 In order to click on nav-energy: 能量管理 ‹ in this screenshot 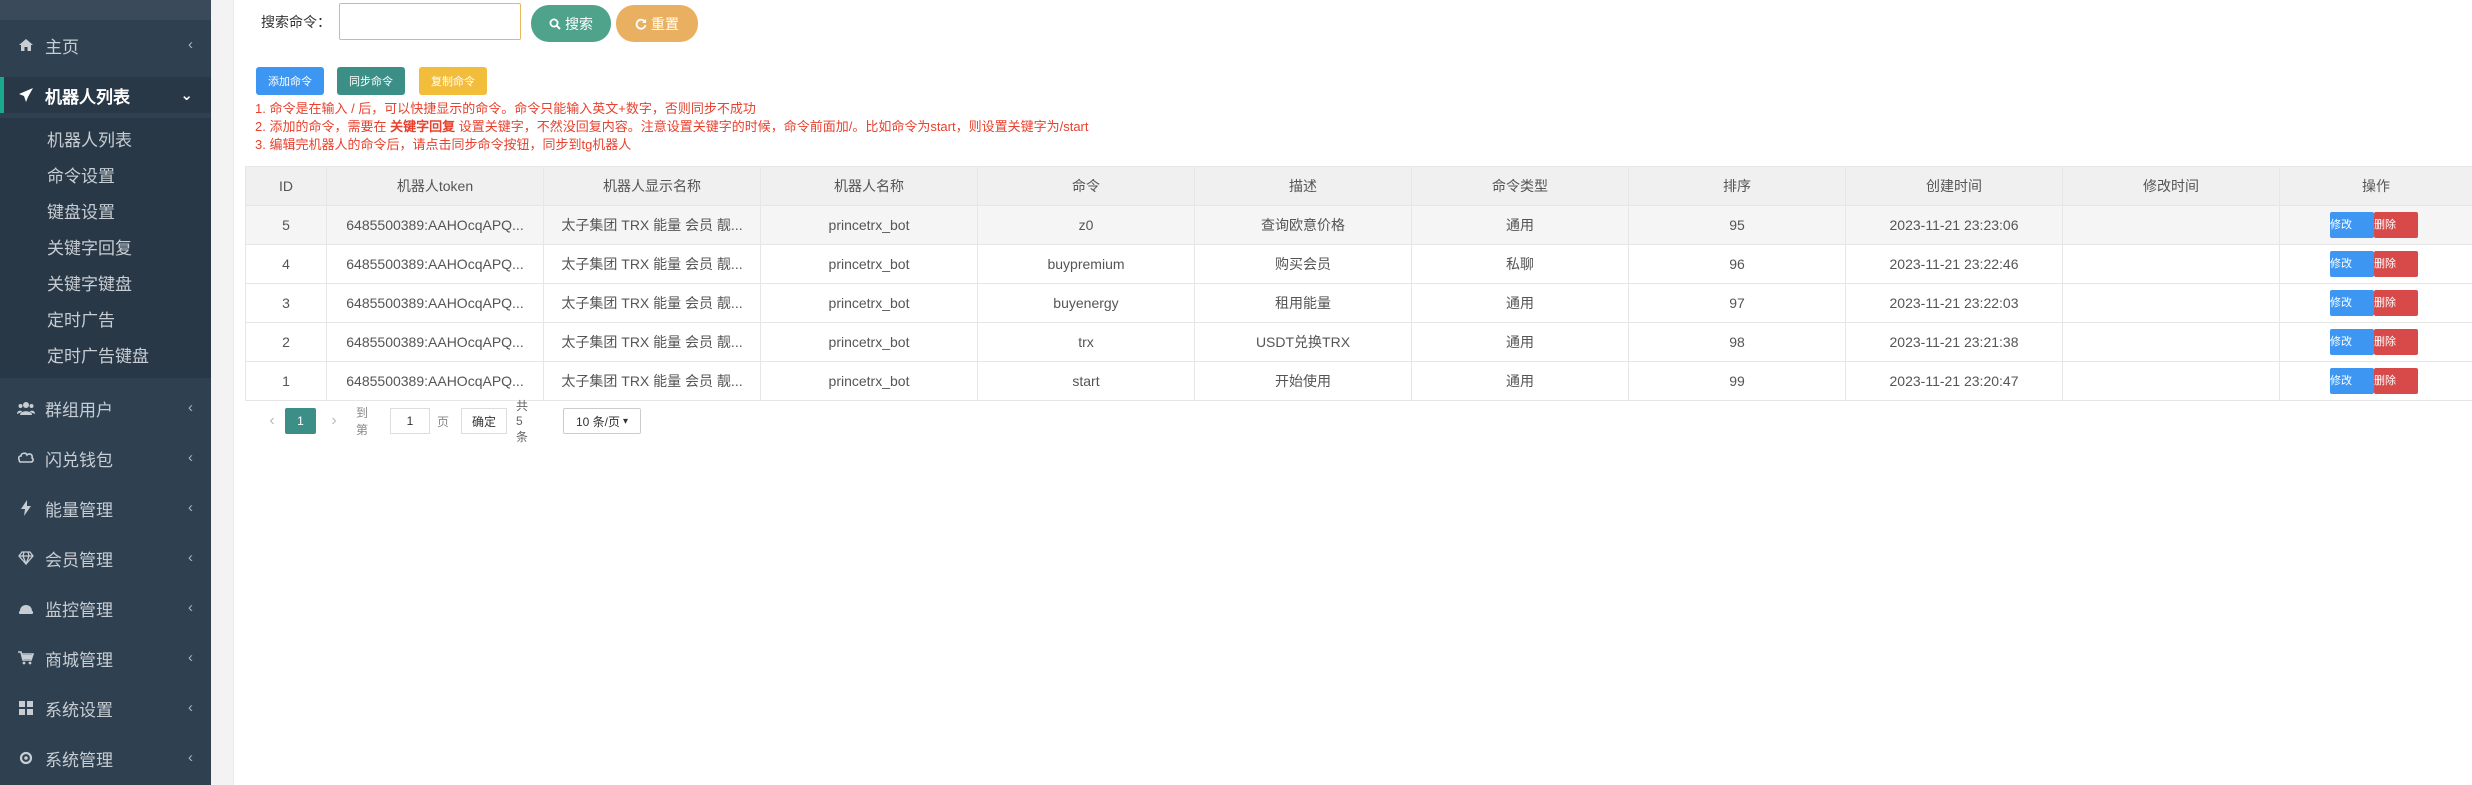, I will do `click(105, 508)`.